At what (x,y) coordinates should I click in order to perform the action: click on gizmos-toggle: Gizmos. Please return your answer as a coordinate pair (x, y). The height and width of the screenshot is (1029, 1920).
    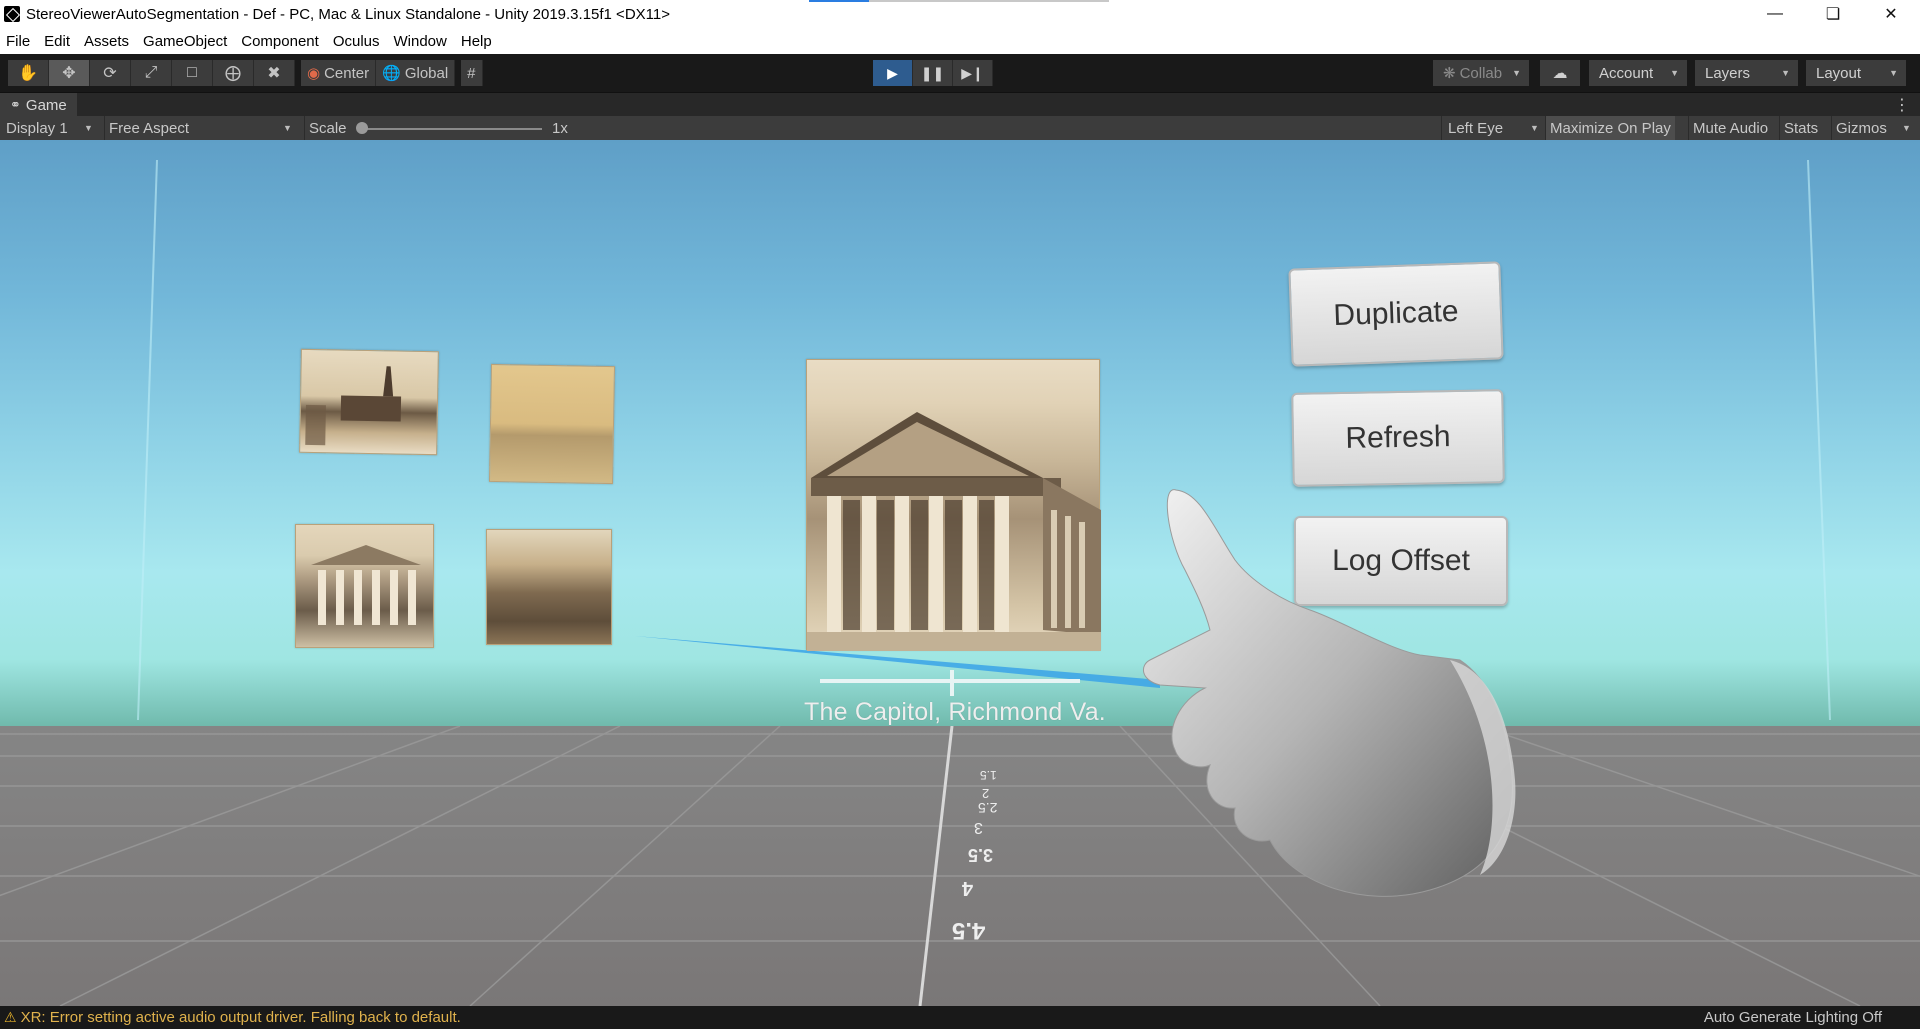
    Looking at the image, I should click on (1867, 128).